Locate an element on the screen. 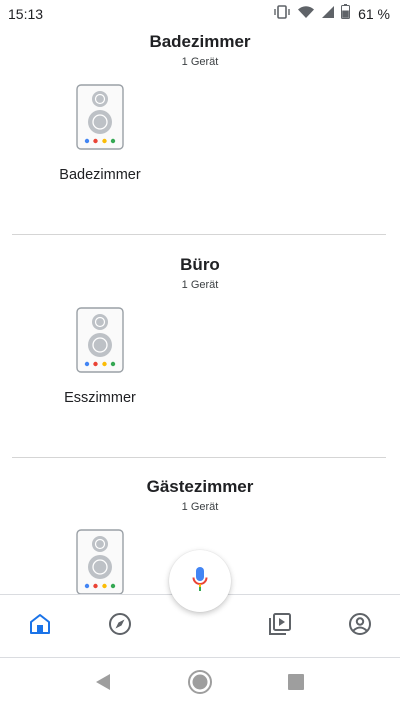  status-bar: 15:13 61 % is located at coordinates (200, 14).